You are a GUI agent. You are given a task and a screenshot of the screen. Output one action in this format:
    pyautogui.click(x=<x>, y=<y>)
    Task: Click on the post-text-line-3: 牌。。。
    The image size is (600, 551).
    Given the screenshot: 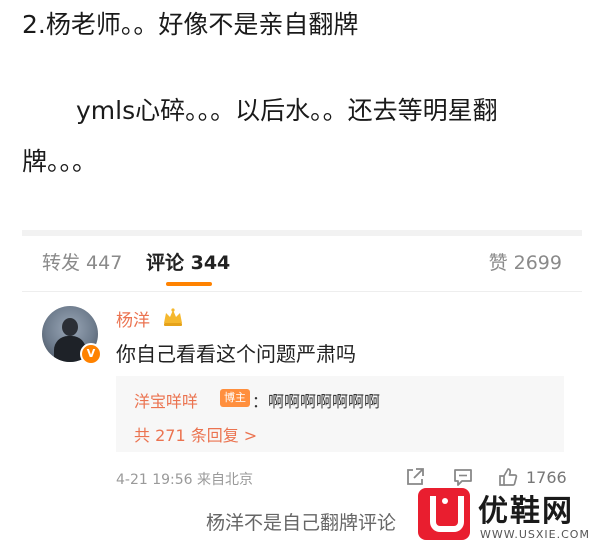 What is the action you would take?
    pyautogui.click(x=60, y=161)
    